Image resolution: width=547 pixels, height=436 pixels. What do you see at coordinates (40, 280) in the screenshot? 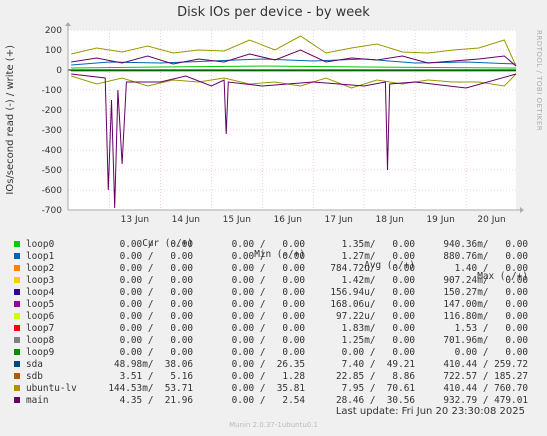
I see `legend-device-name: loop3` at bounding box center [40, 280].